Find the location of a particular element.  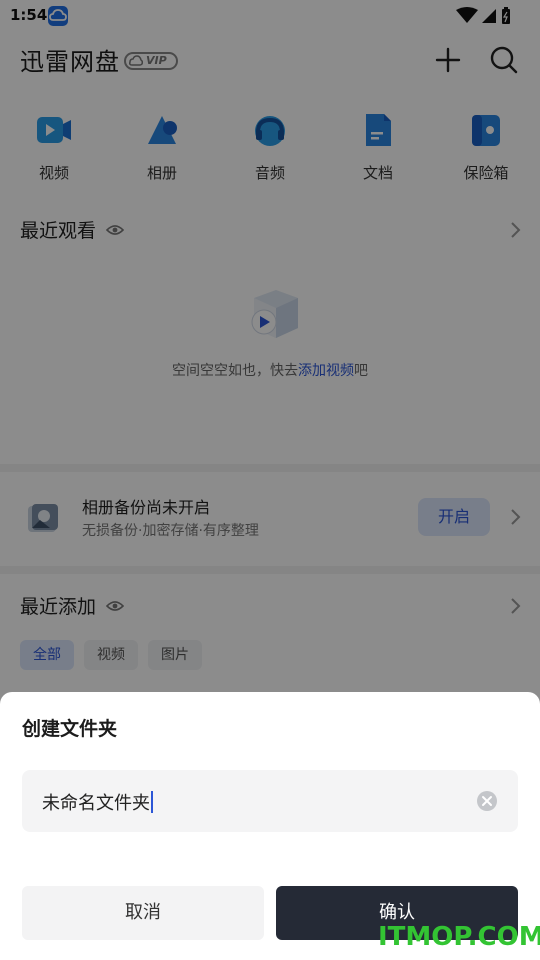

folder-name-value: 未命名文件夹 is located at coordinates (97, 802).